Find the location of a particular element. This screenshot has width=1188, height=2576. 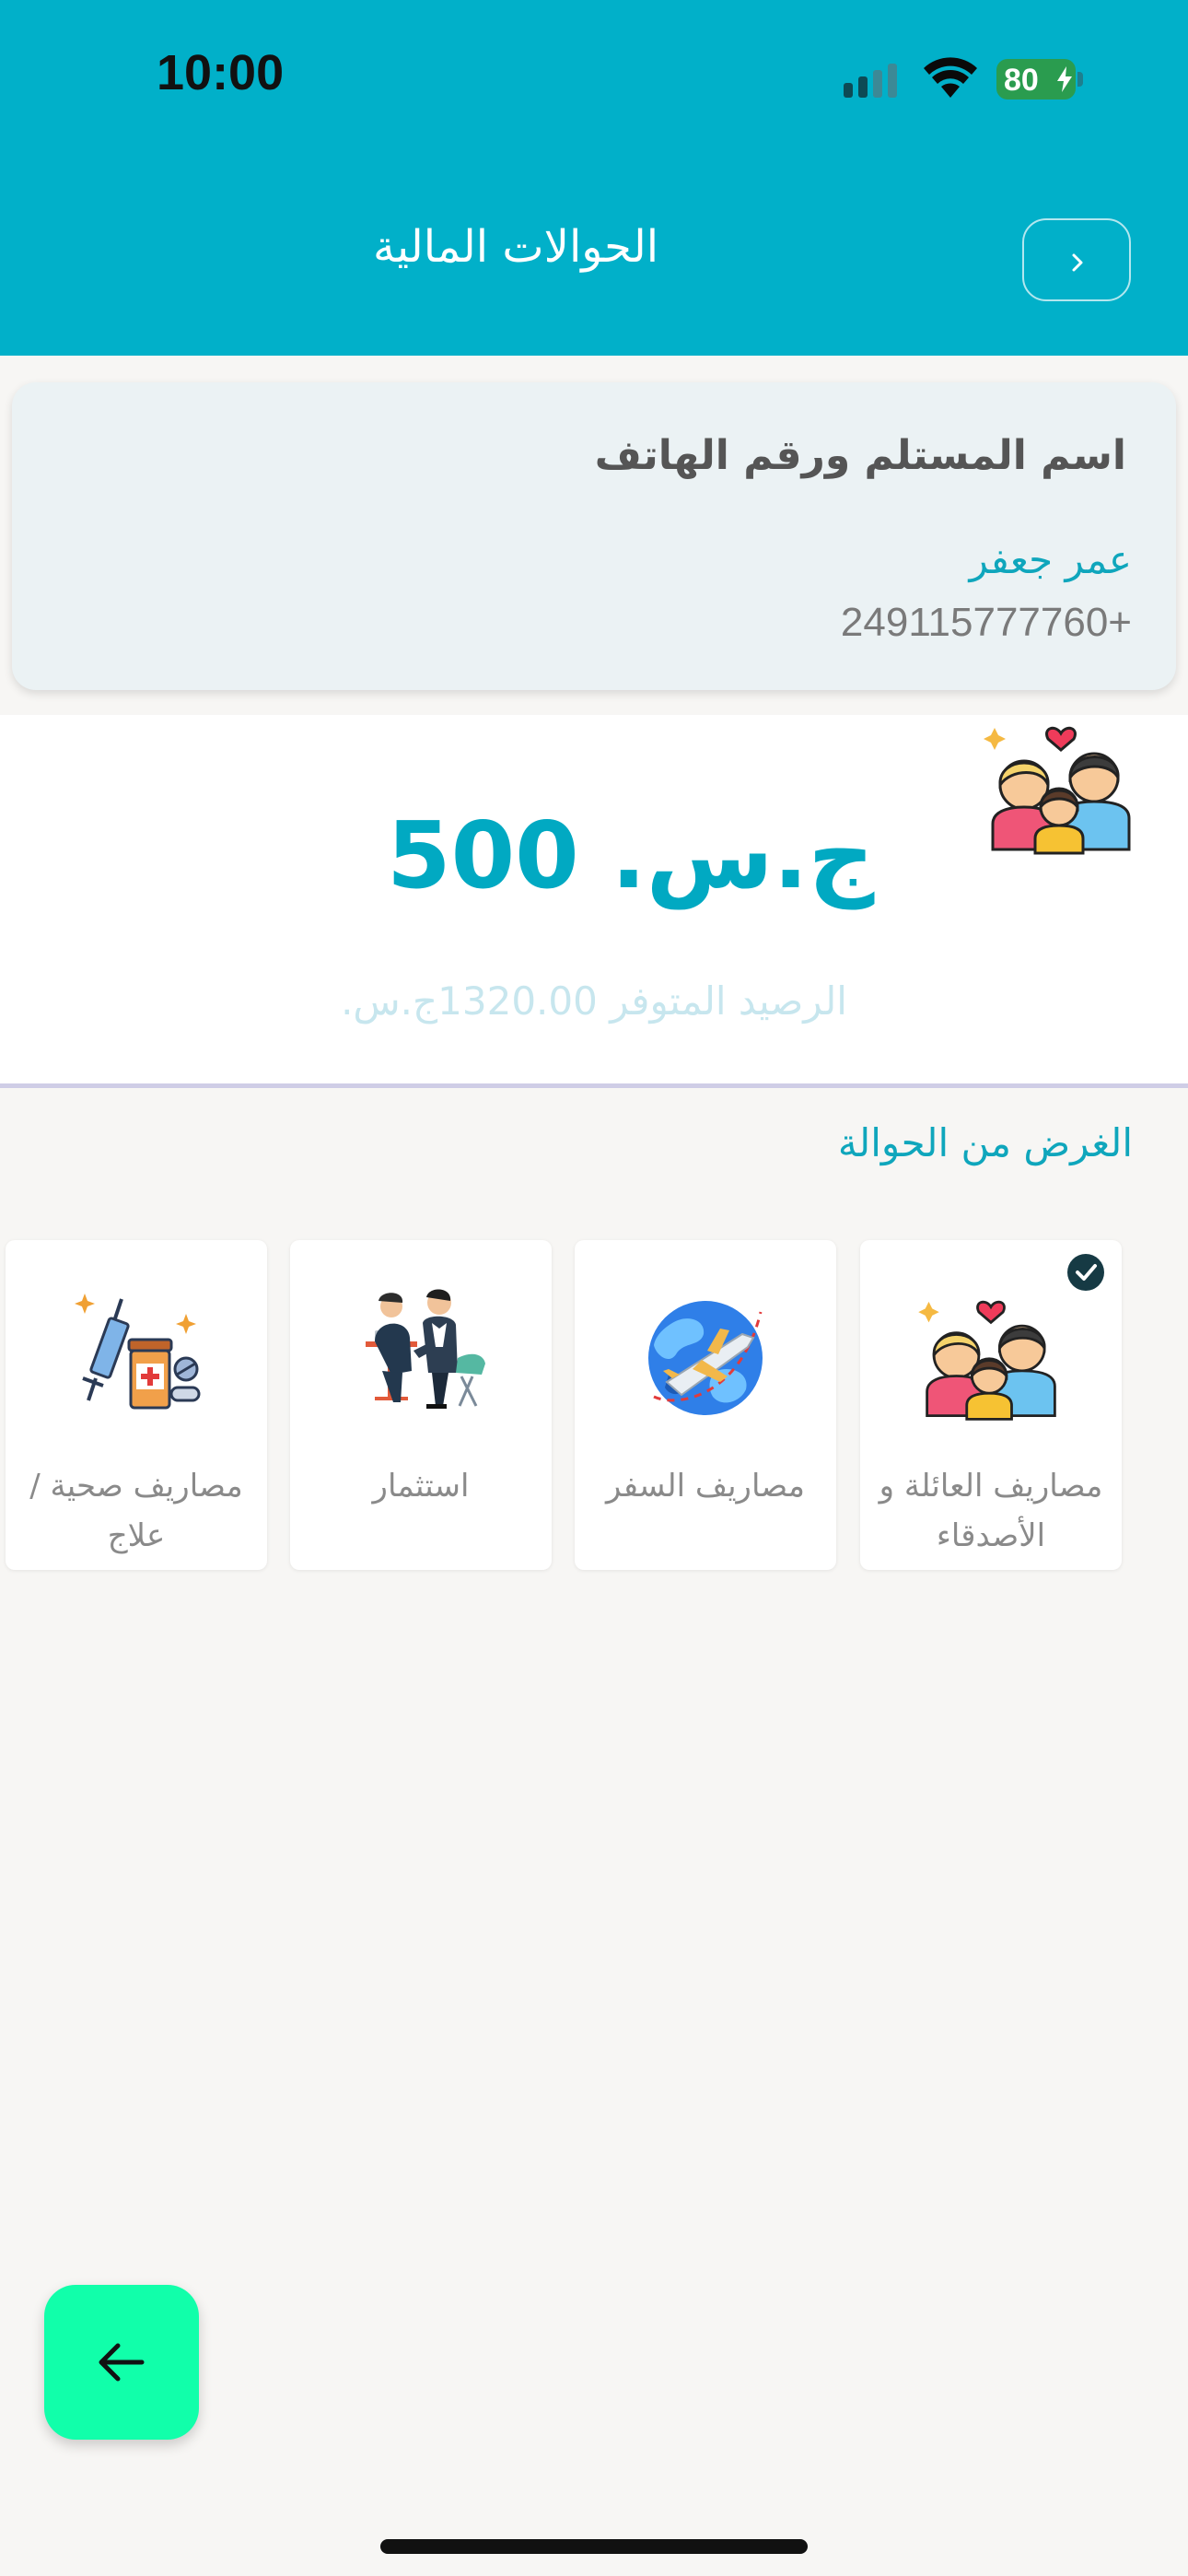

charging-bolt-icon is located at coordinates (1064, 79).